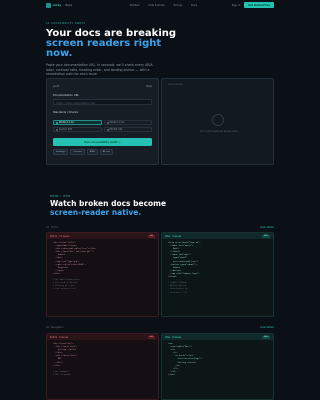 This screenshot has height=400, width=320. Describe the element at coordinates (135, 5) in the screenshot. I see `nav-link-product: Product` at that location.